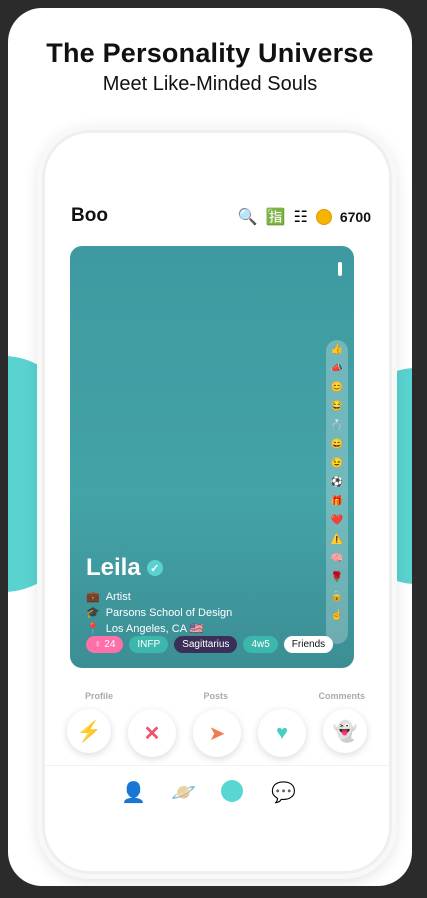  Describe the element at coordinates (118, 596) in the screenshot. I see `occupation-text: Artist` at that location.